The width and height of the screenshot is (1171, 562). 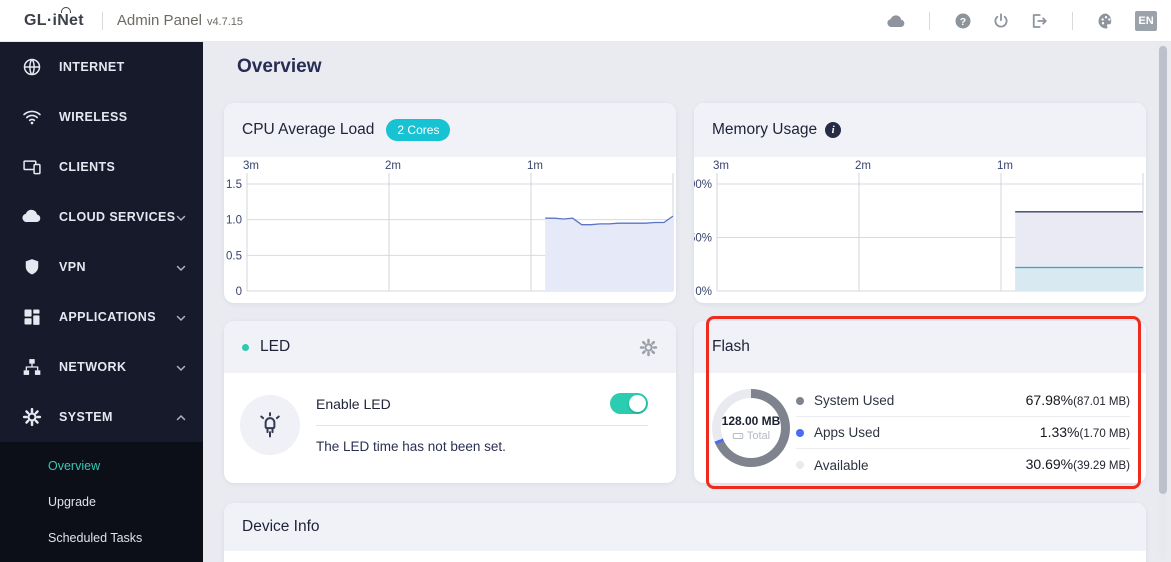 What do you see at coordinates (482, 403) in the screenshot?
I see `enable-led-row: Enable LED` at bounding box center [482, 403].